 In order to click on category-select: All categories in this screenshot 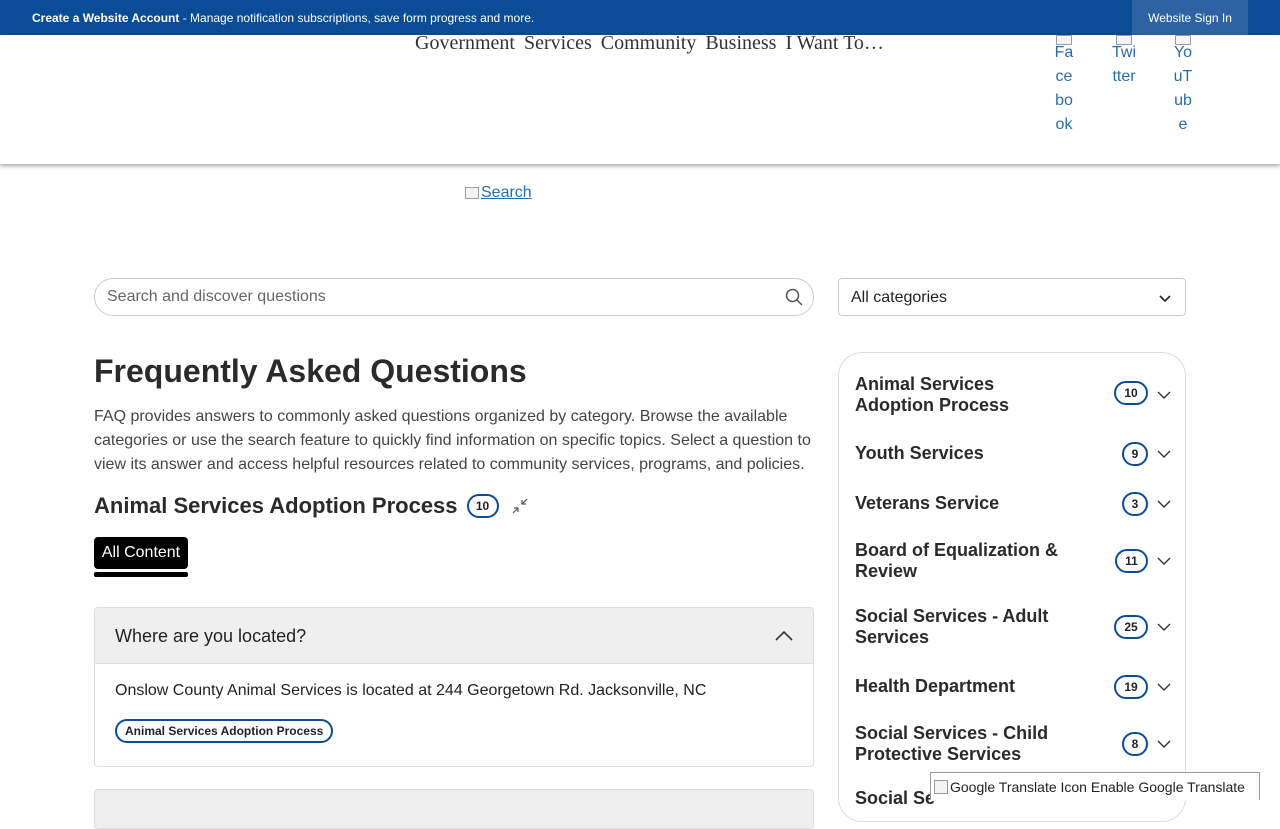, I will do `click(1012, 297)`.